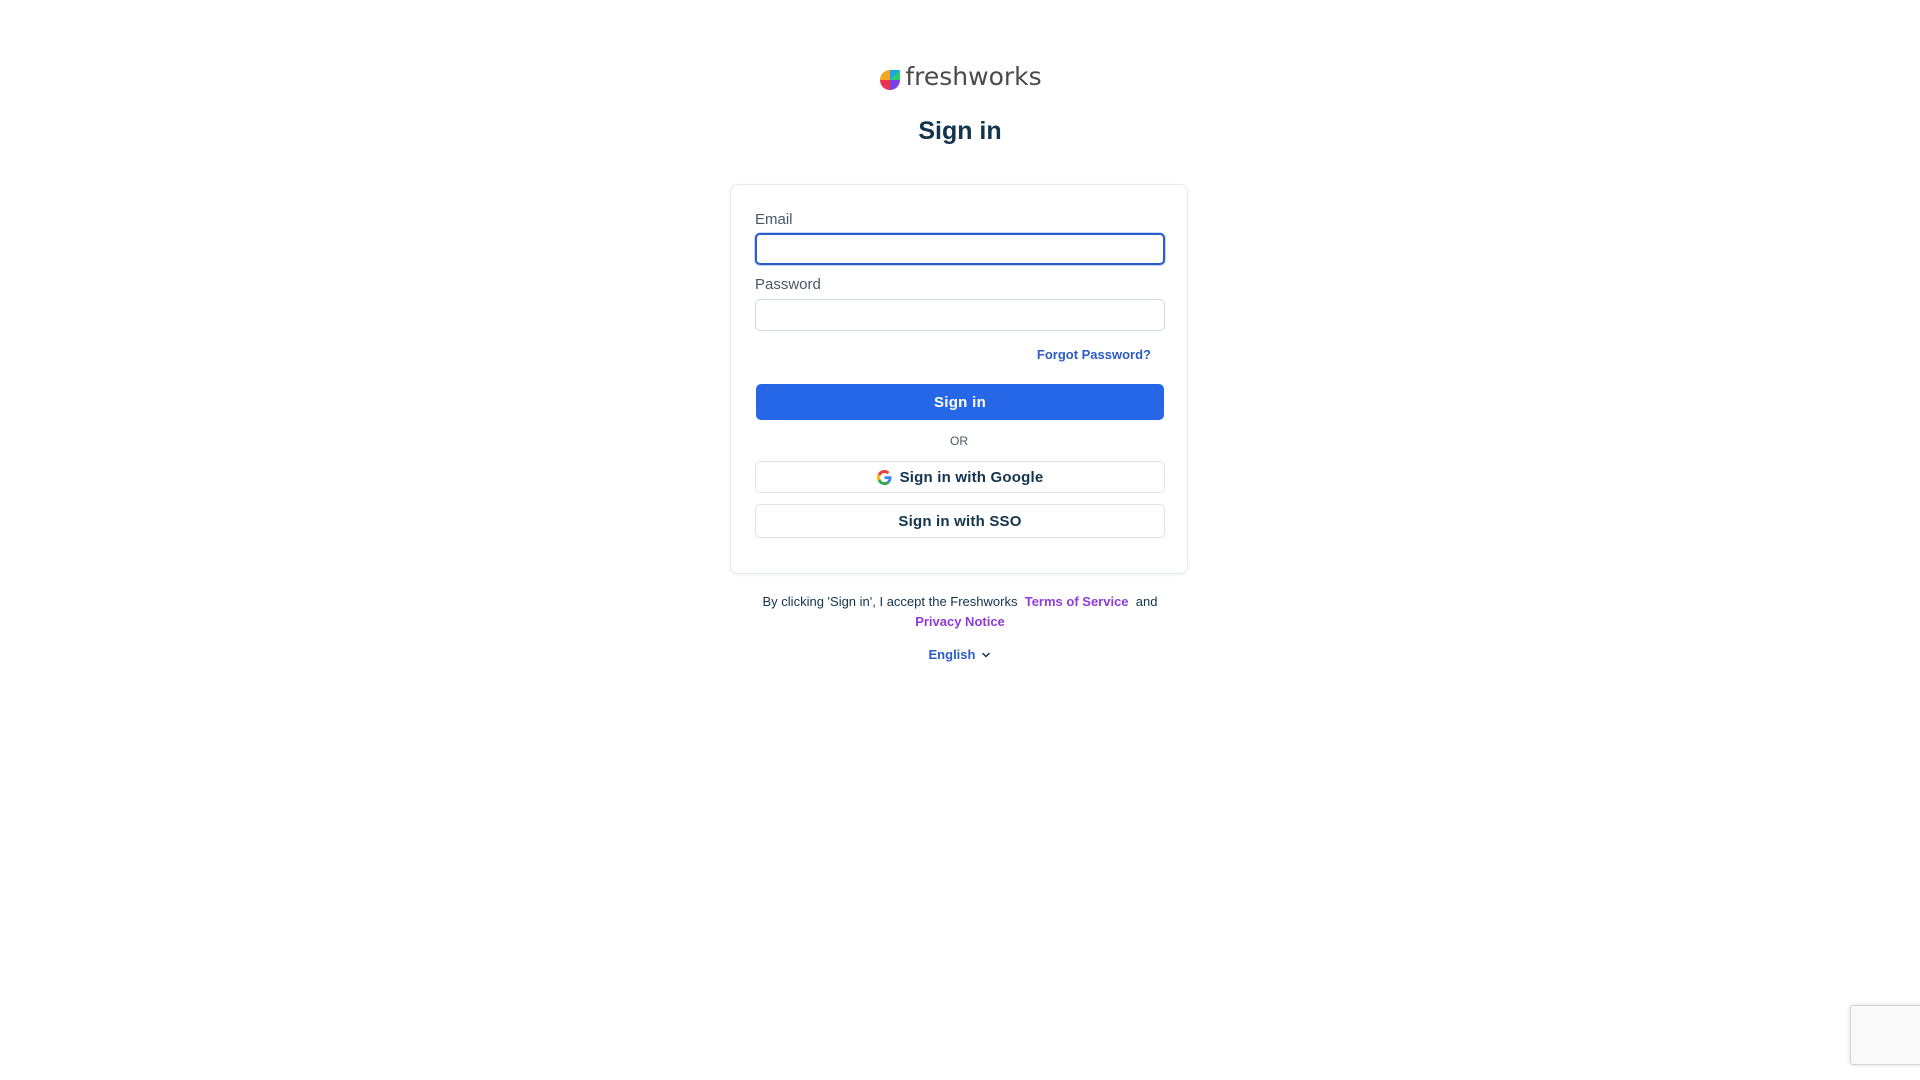 The width and height of the screenshot is (1920, 1080). What do you see at coordinates (774, 219) in the screenshot?
I see `email-label: Email` at bounding box center [774, 219].